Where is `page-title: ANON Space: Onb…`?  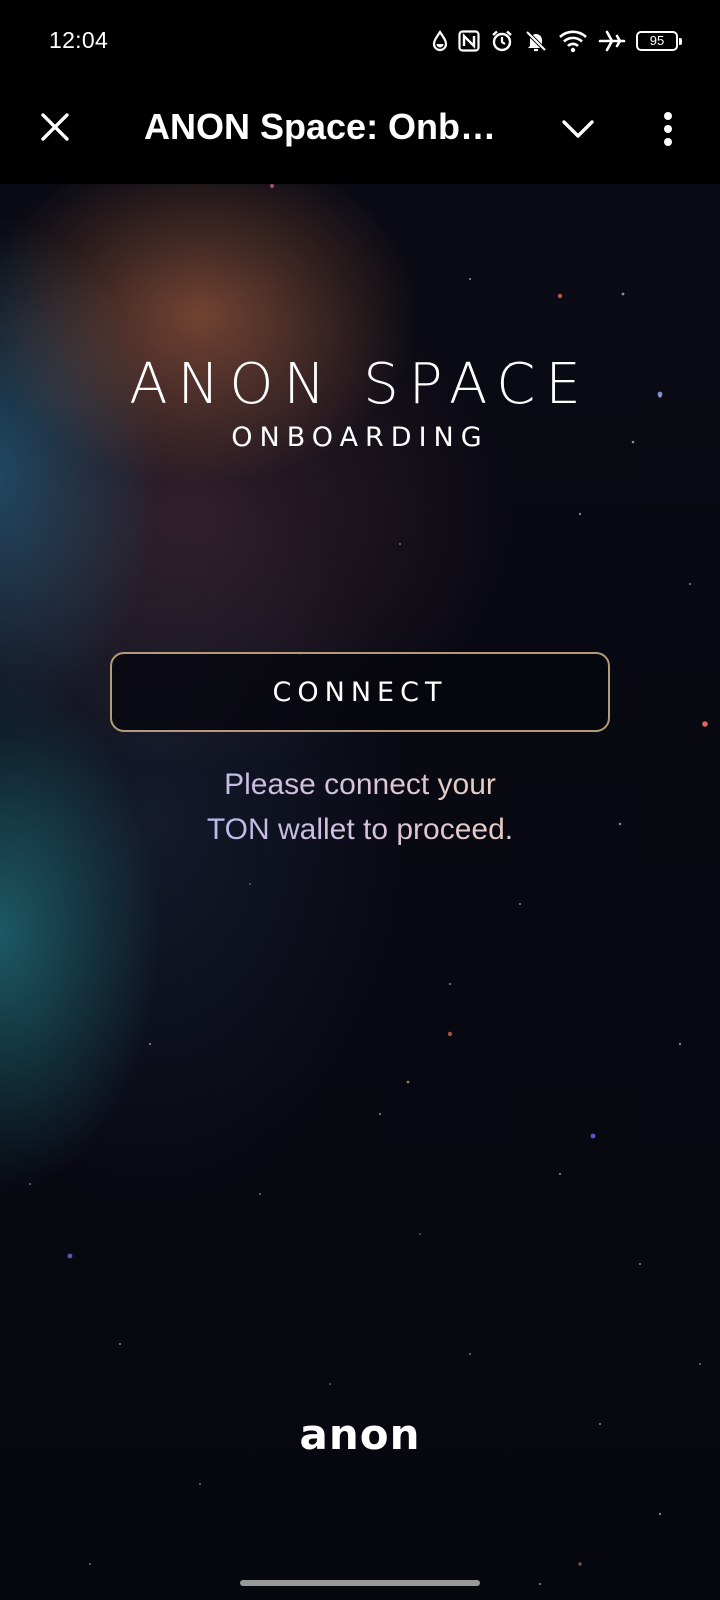
page-title: ANON Space: Onb… is located at coordinates (320, 126).